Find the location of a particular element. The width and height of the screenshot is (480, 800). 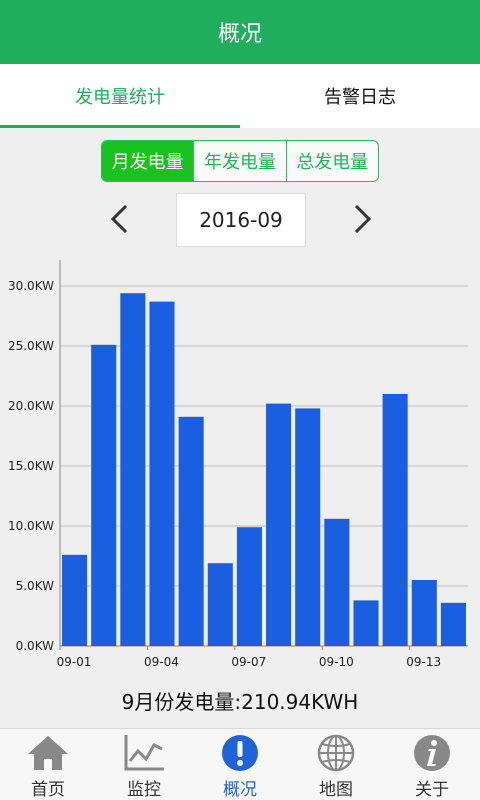

tab-label: 告警日志 is located at coordinates (360, 97).